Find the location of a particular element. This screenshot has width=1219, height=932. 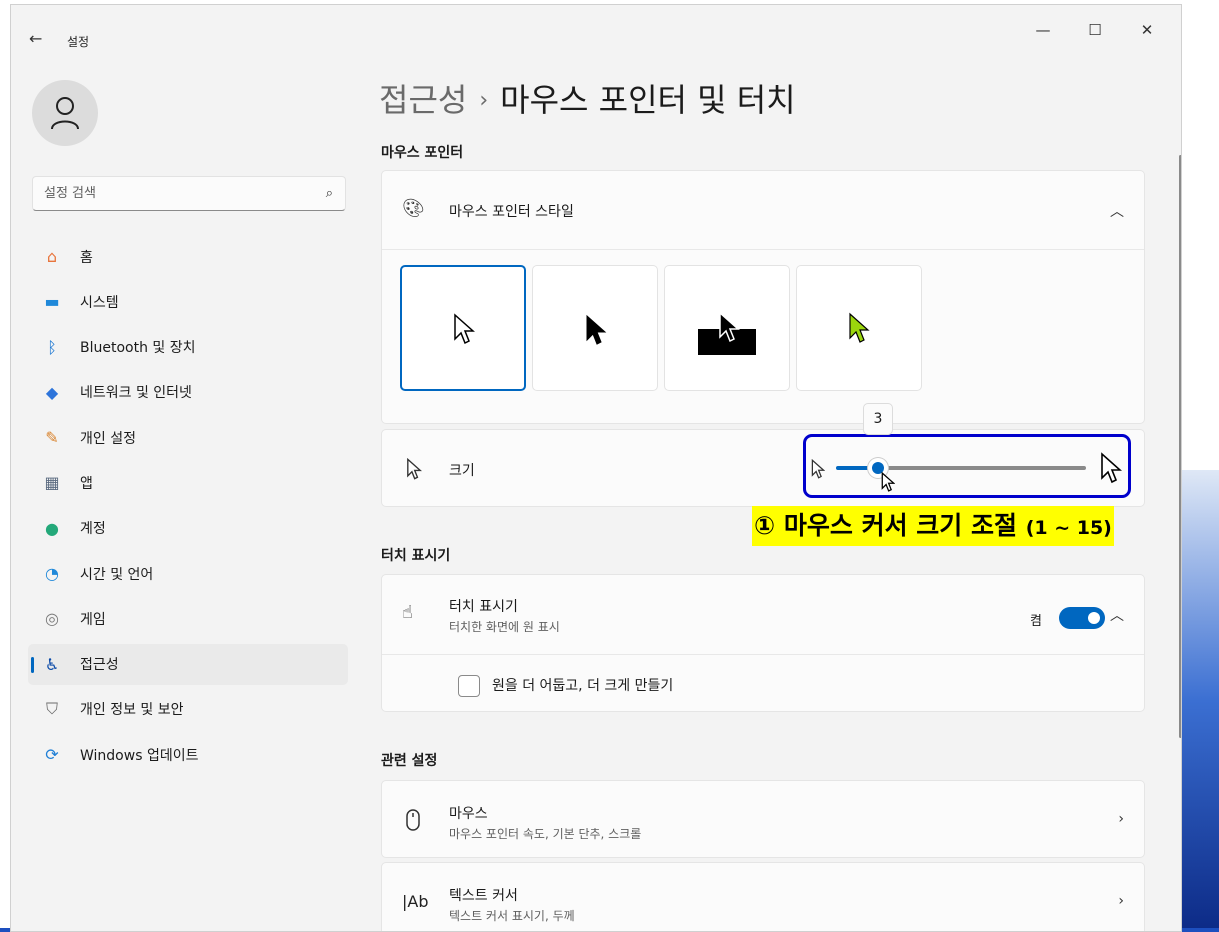

related-text-cursor-sub: 텍스트 커서 표시기, 두께 is located at coordinates (512, 916).